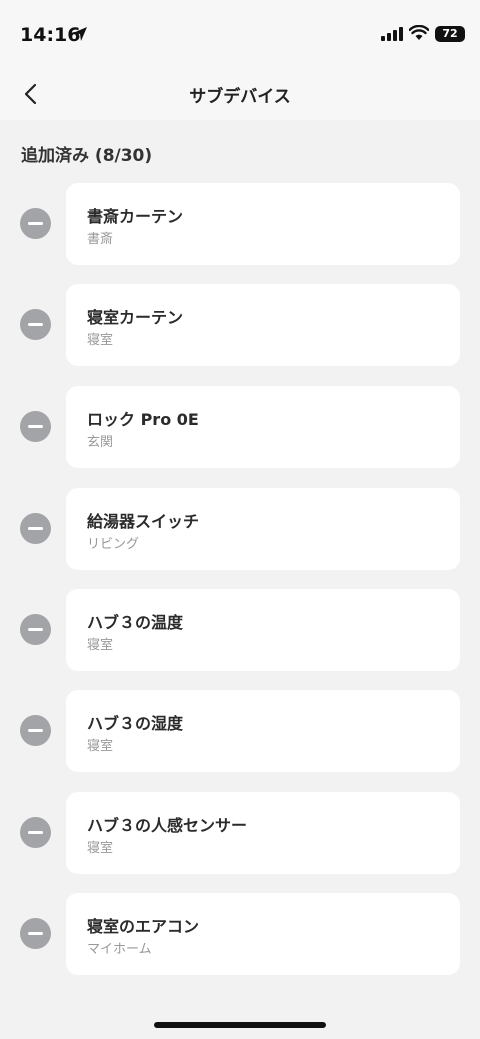 This screenshot has width=480, height=1039. I want to click on wifi-icon, so click(419, 32).